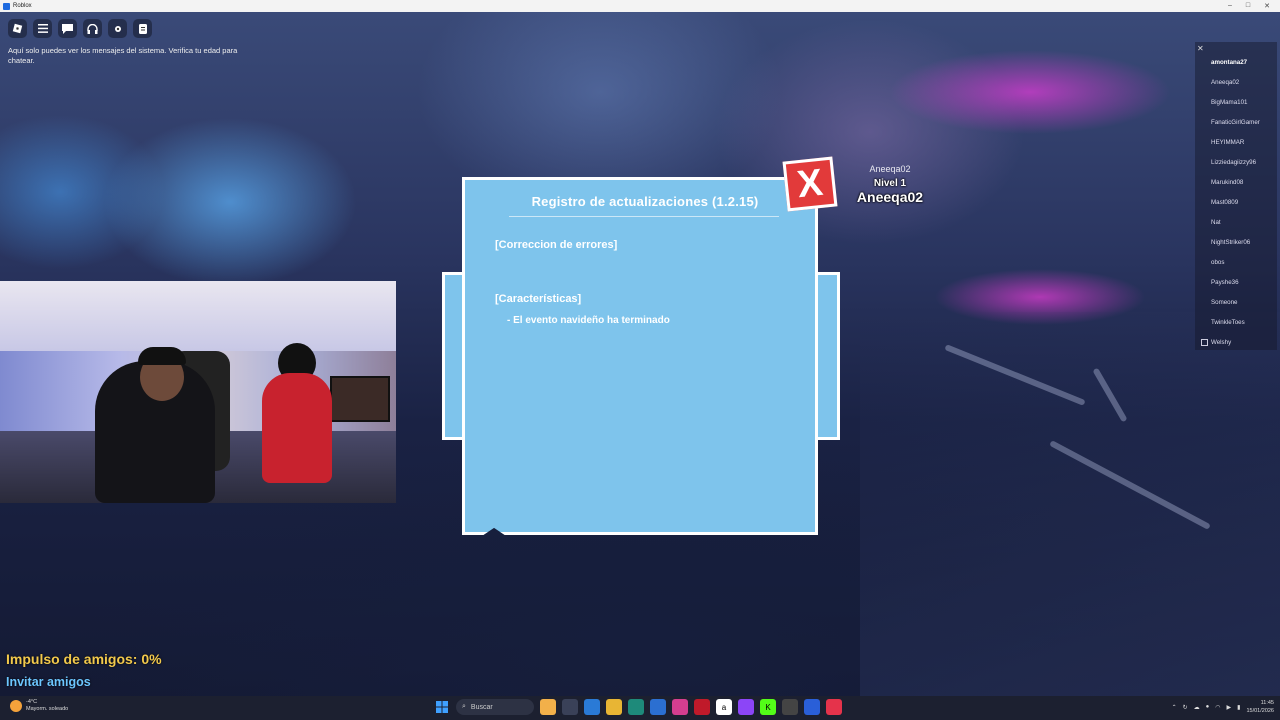  What do you see at coordinates (1225, 82) in the screenshot?
I see `player-list-item: Aneeqa02` at bounding box center [1225, 82].